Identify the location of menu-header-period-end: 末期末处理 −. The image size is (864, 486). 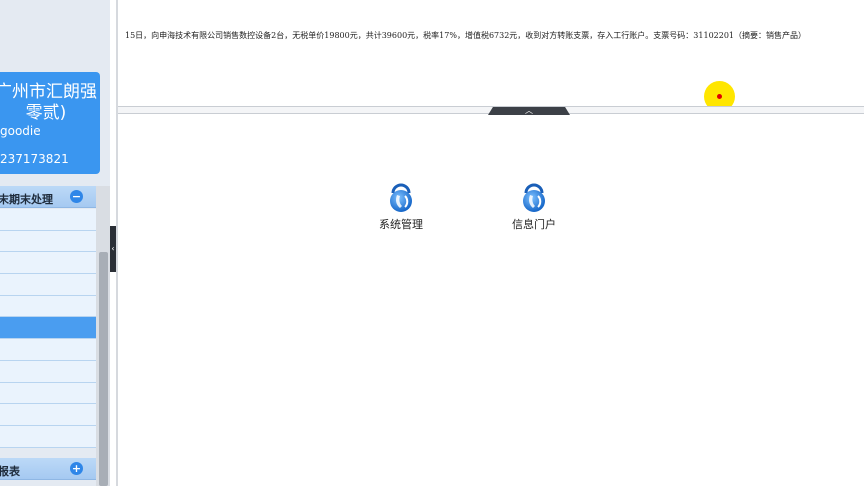
(48, 197).